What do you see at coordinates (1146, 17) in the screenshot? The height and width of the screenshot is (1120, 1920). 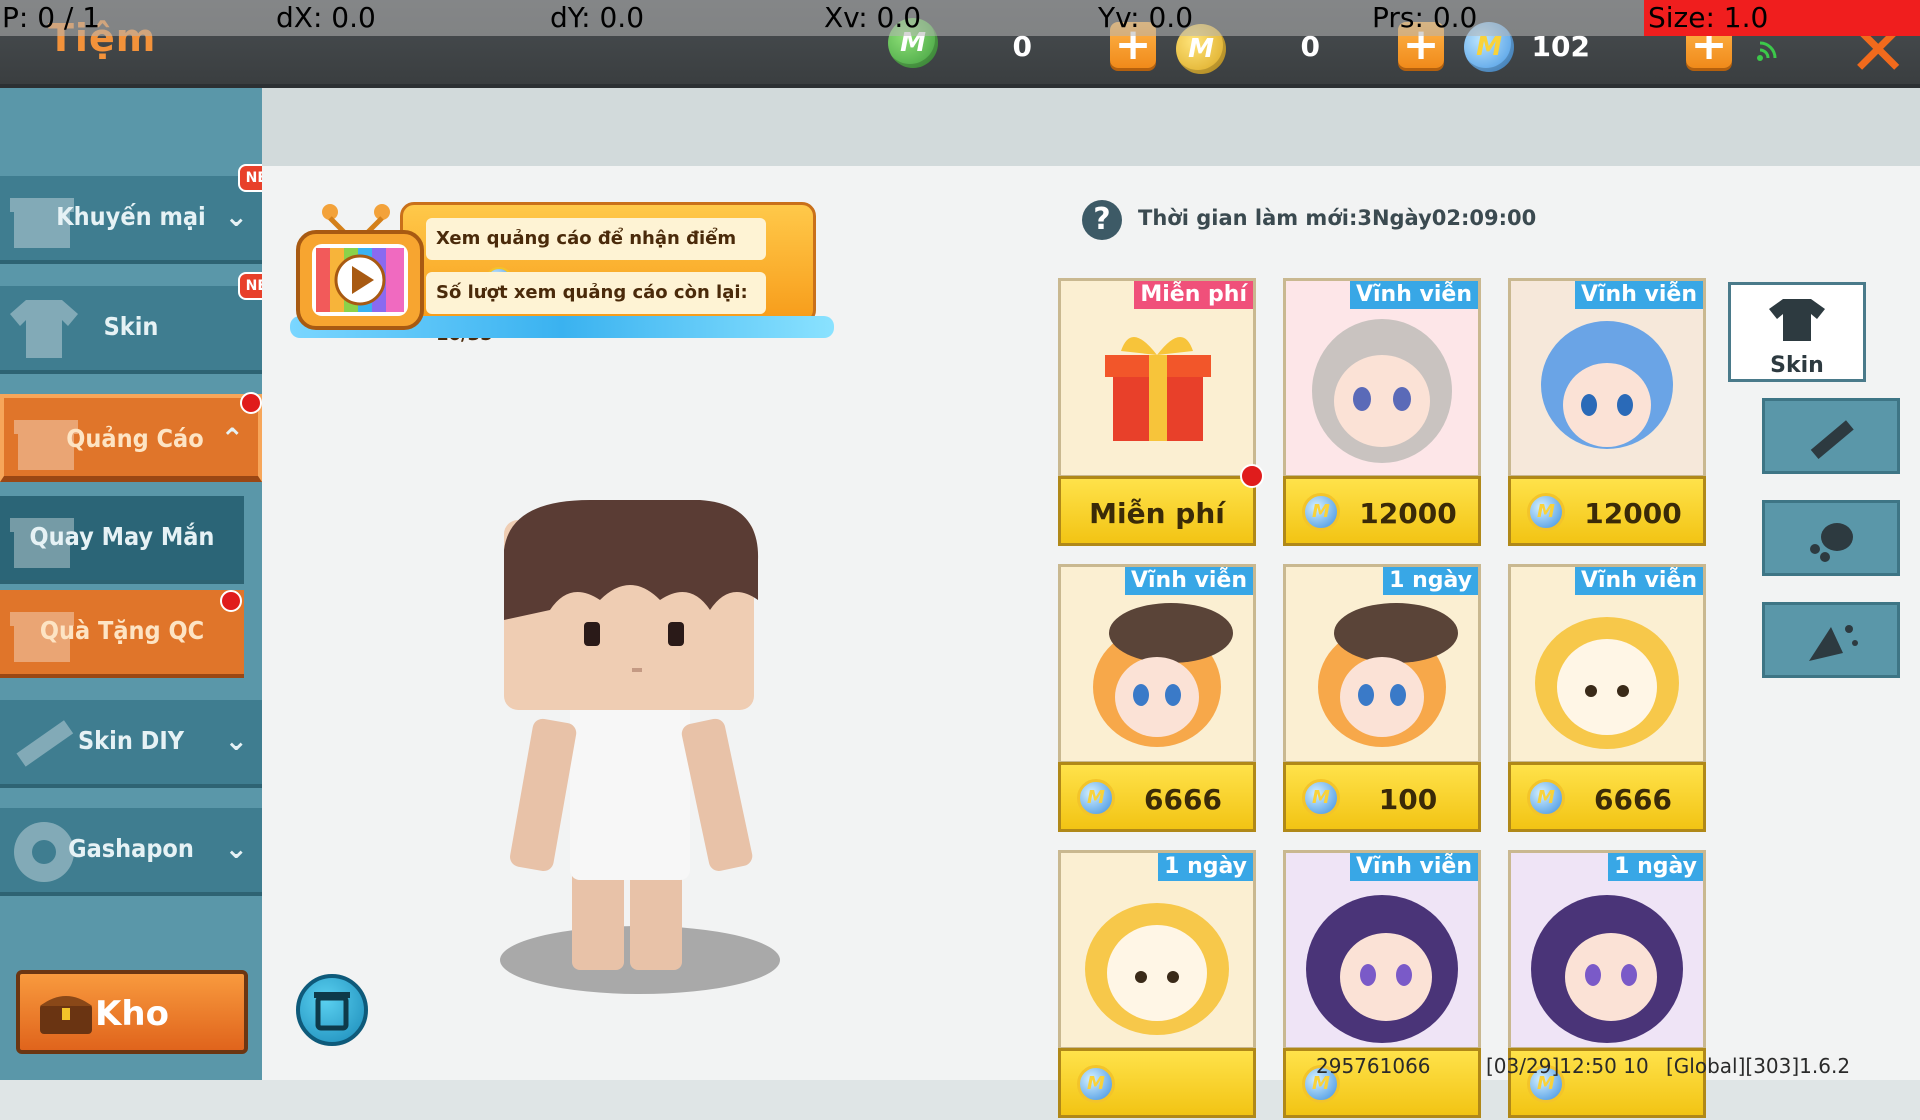 I see `debug-yv: Yv: 0.0` at bounding box center [1146, 17].